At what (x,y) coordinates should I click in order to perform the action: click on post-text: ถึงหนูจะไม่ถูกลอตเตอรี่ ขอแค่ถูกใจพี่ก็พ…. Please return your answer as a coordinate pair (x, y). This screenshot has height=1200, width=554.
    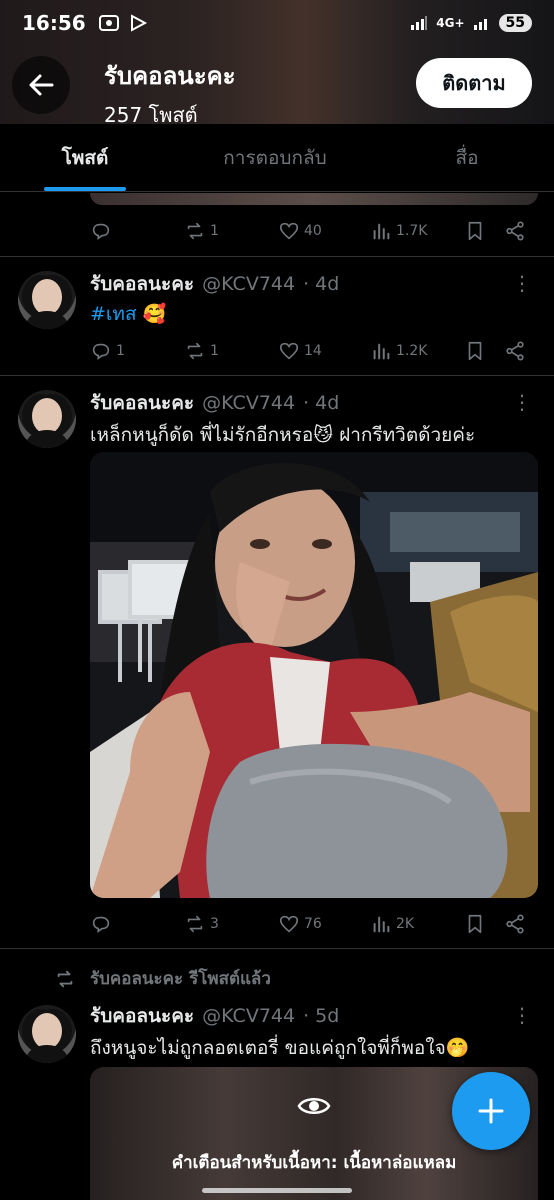
    Looking at the image, I should click on (280, 1048).